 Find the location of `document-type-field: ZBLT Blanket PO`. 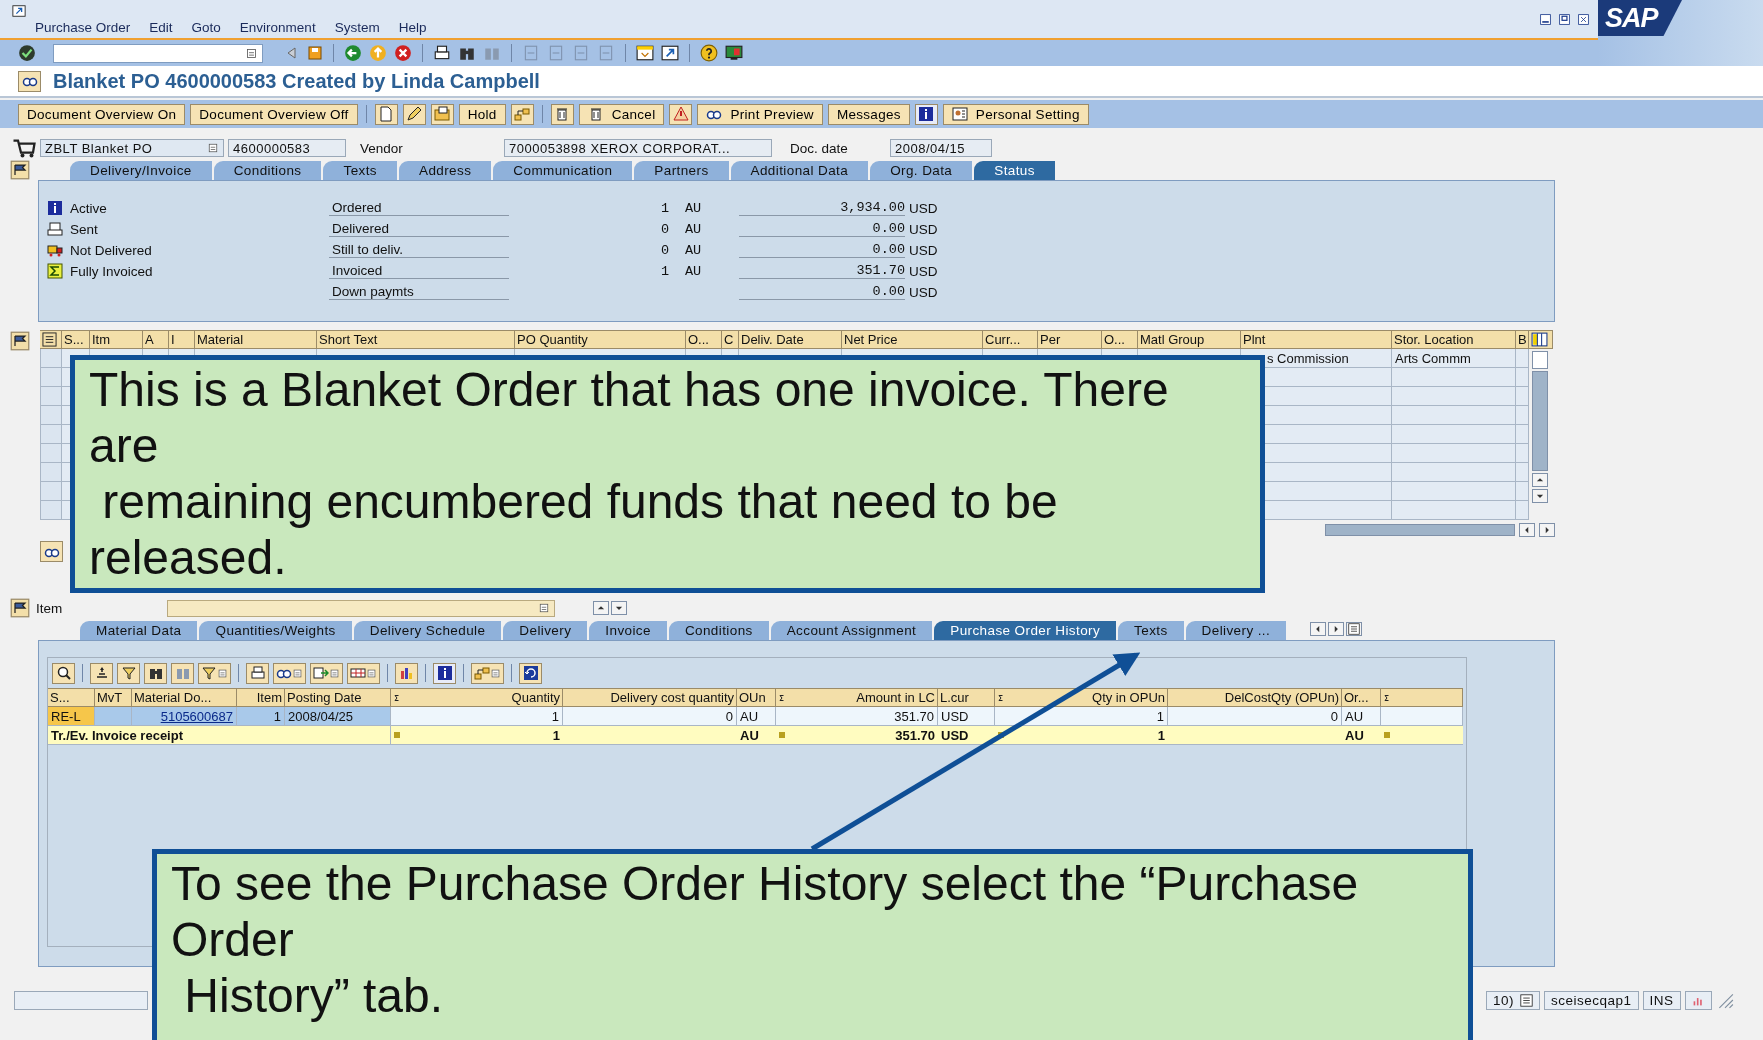

document-type-field: ZBLT Blanket PO is located at coordinates (132, 148).